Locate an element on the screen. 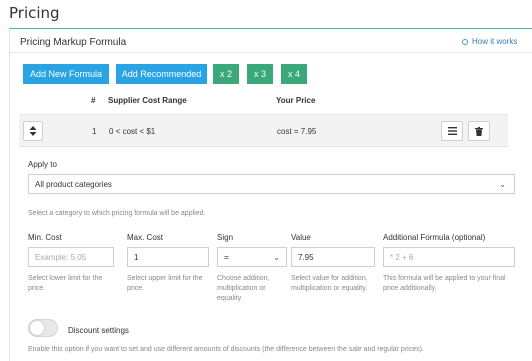  info-circle-icon is located at coordinates (465, 41).